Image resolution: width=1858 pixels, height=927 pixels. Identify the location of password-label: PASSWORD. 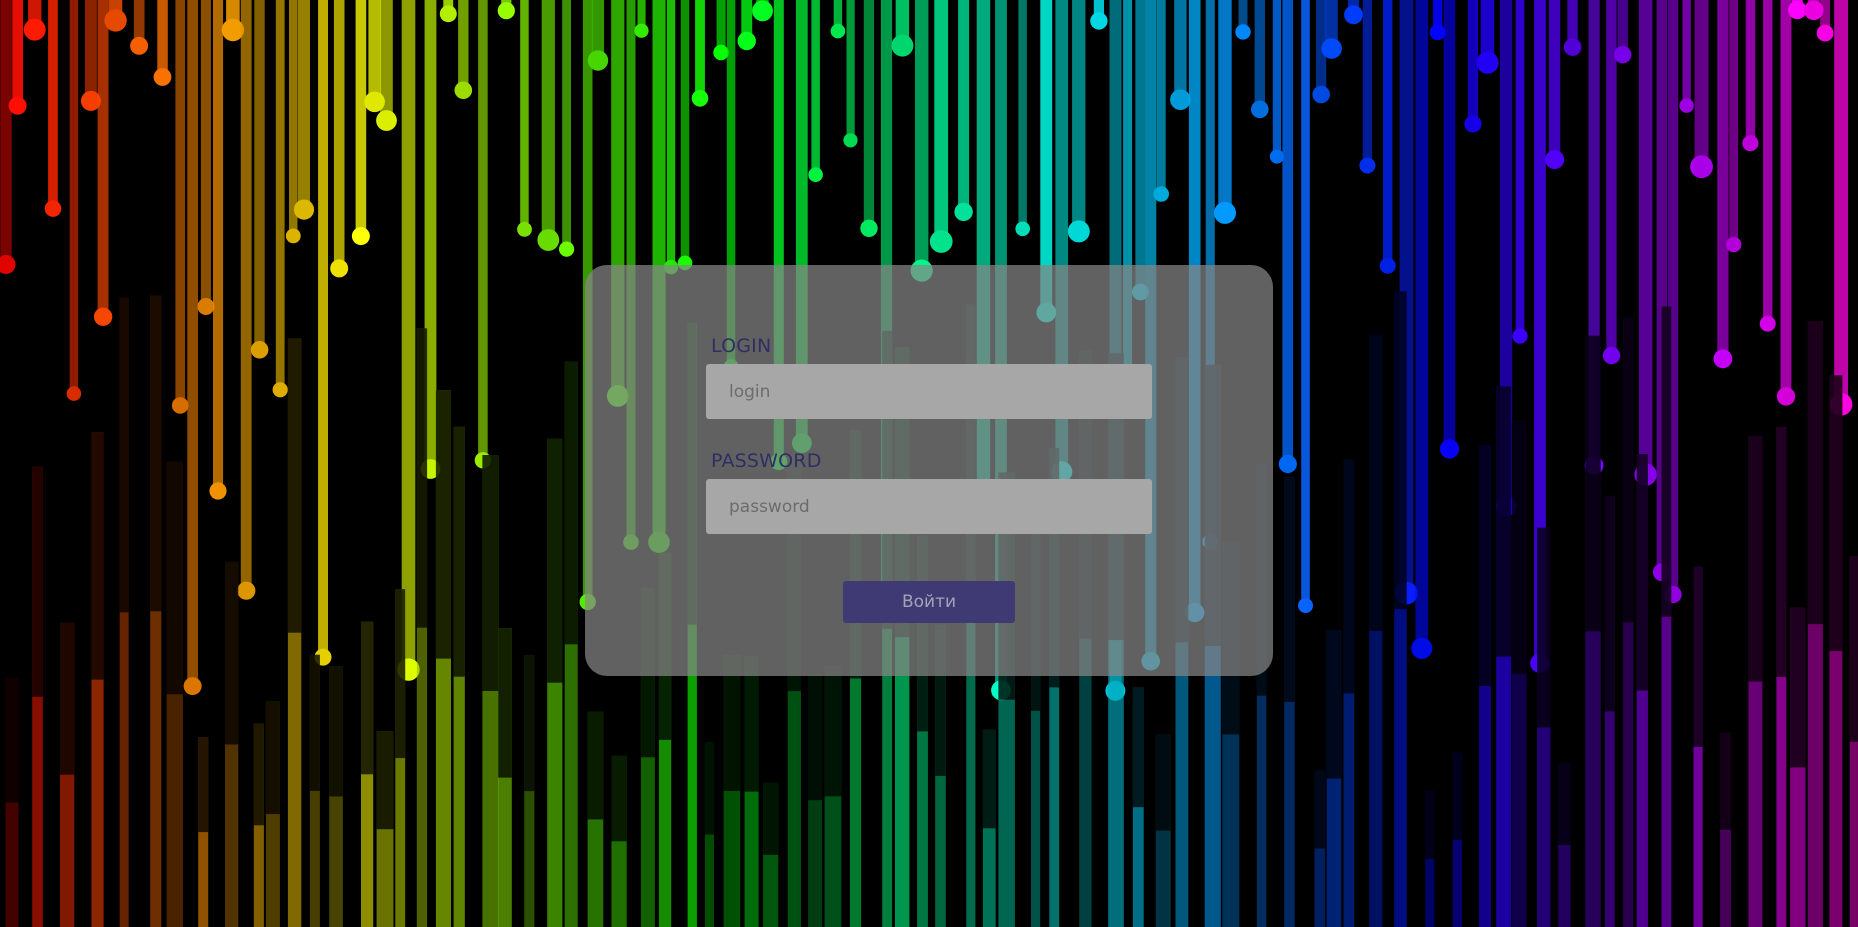
(766, 461).